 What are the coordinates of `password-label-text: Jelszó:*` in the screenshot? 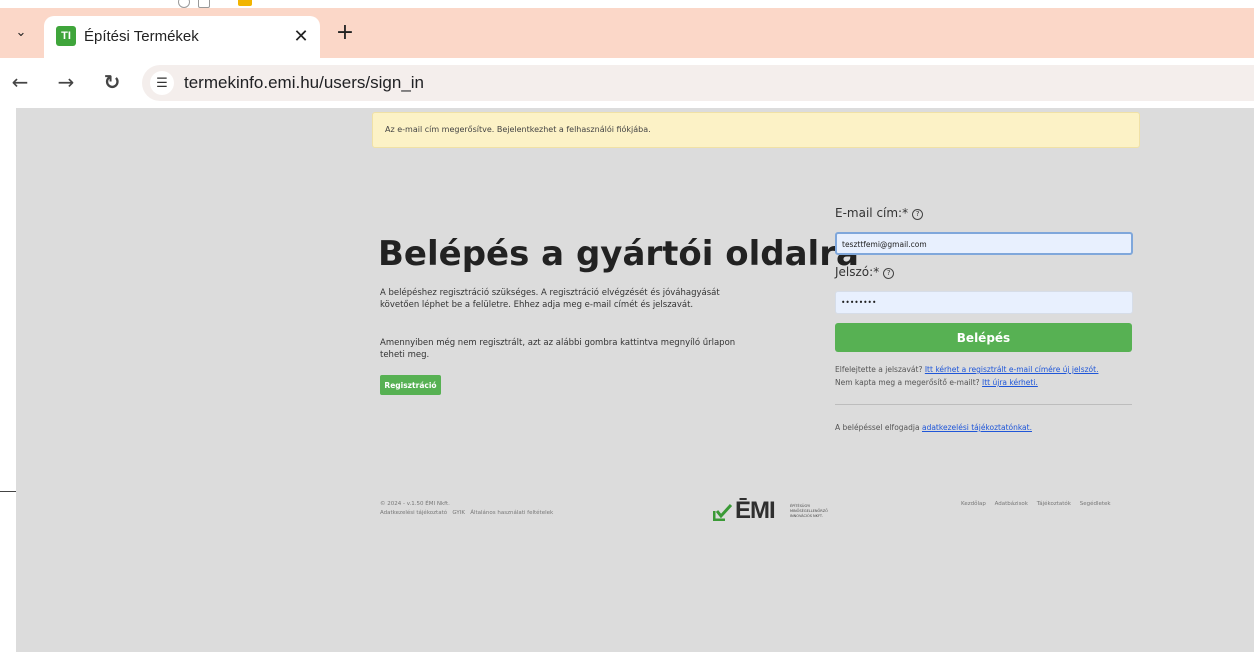 It's located at (857, 272).